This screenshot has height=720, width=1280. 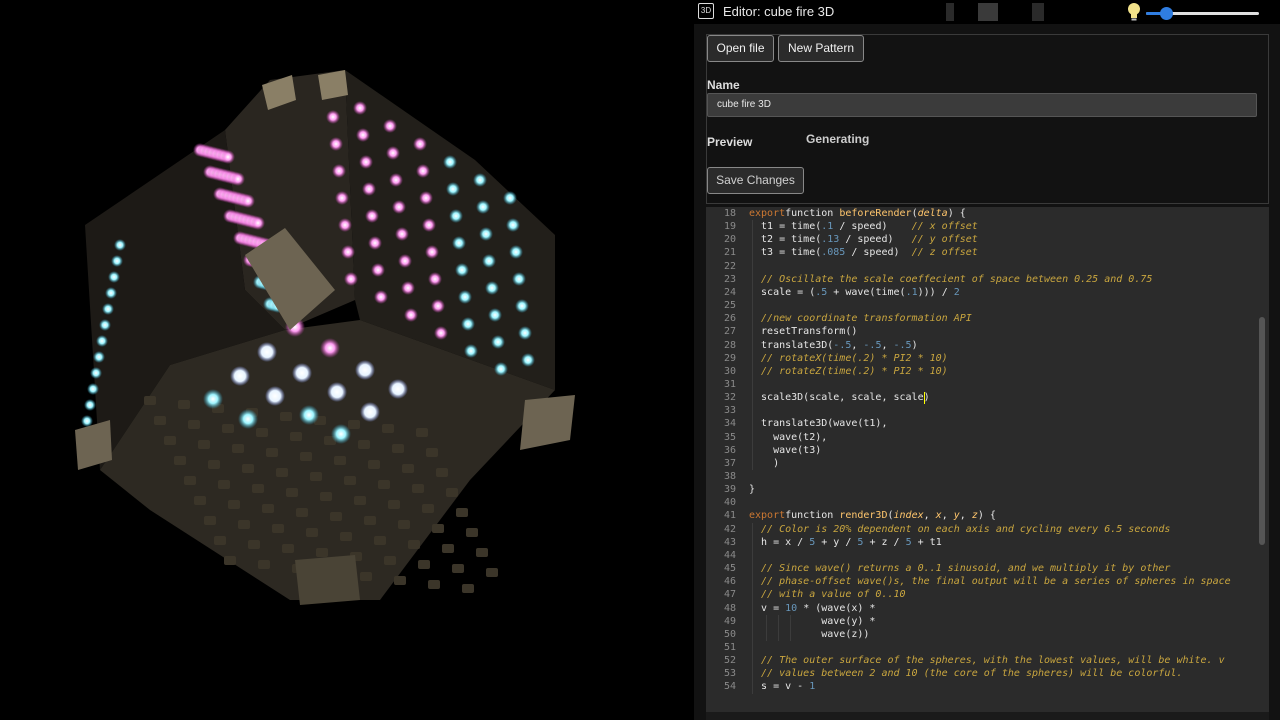 I want to click on pattern-name-input: cube fire 3D, so click(x=982, y=105).